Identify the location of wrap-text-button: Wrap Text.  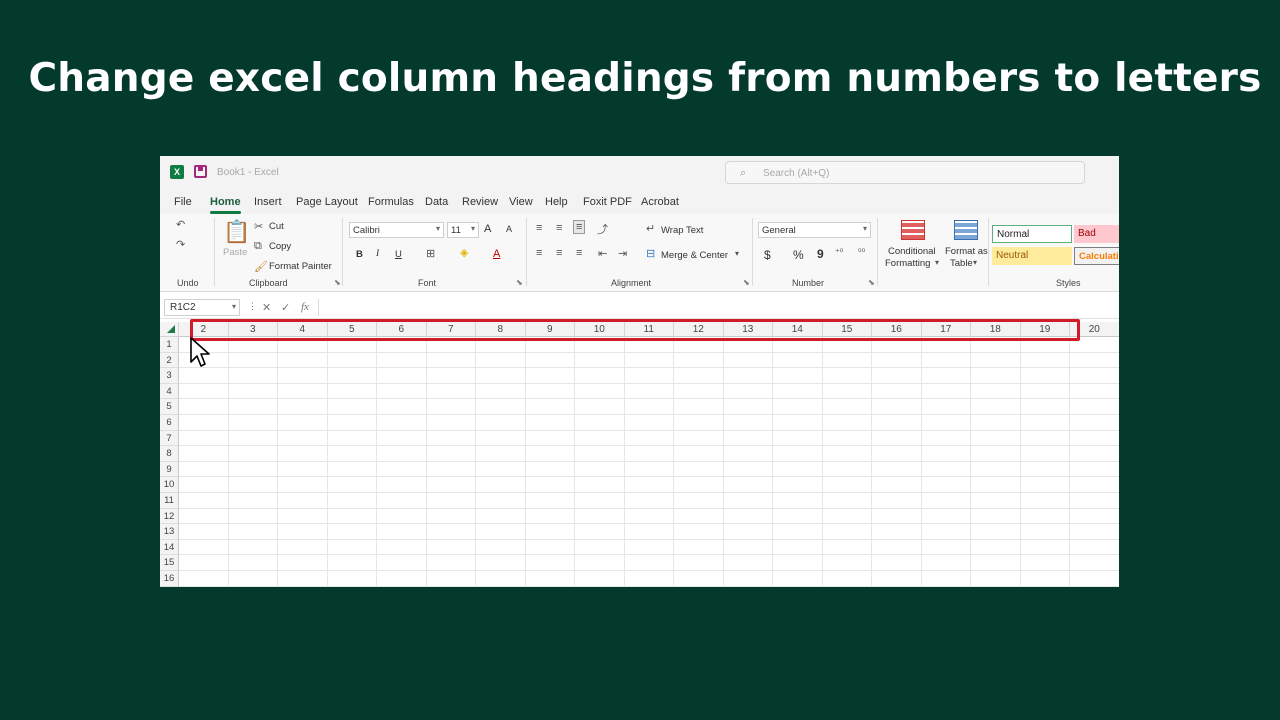
(682, 230).